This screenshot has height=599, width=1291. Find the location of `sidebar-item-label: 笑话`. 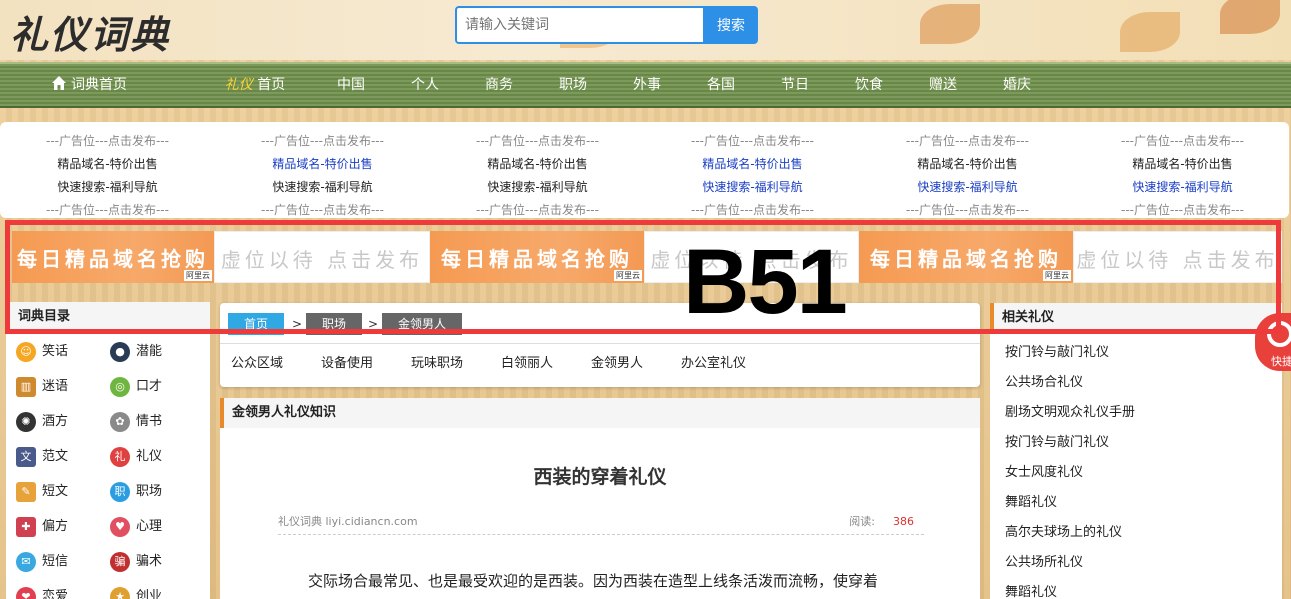

sidebar-item-label: 笑话 is located at coordinates (55, 351).